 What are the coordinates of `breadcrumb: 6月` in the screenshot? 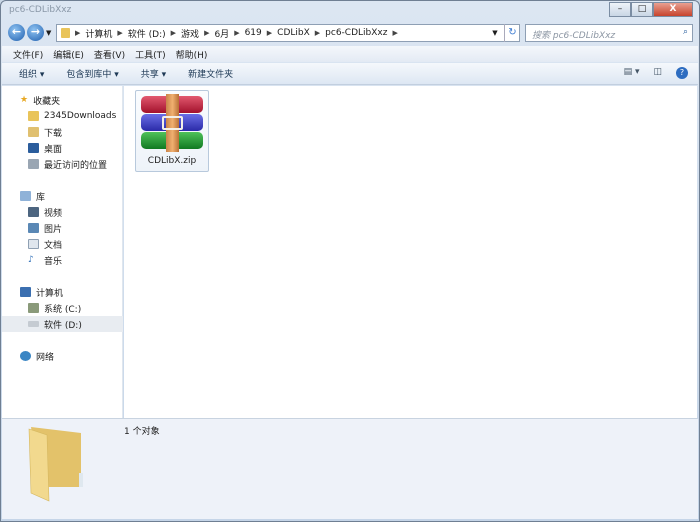 It's located at (221, 33).